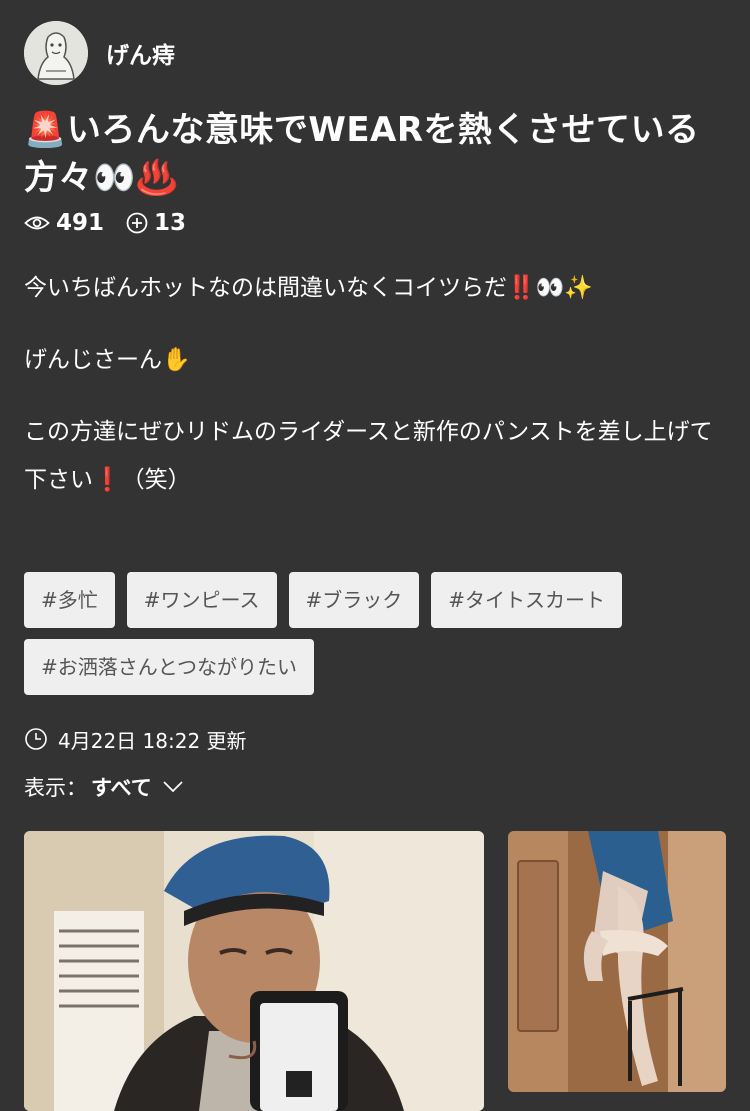 This screenshot has height=1111, width=750. Describe the element at coordinates (308, 288) in the screenshot. I see `description-line: 今いちばんホットなのは間違いなくコイツらだ‼️👀✨` at that location.